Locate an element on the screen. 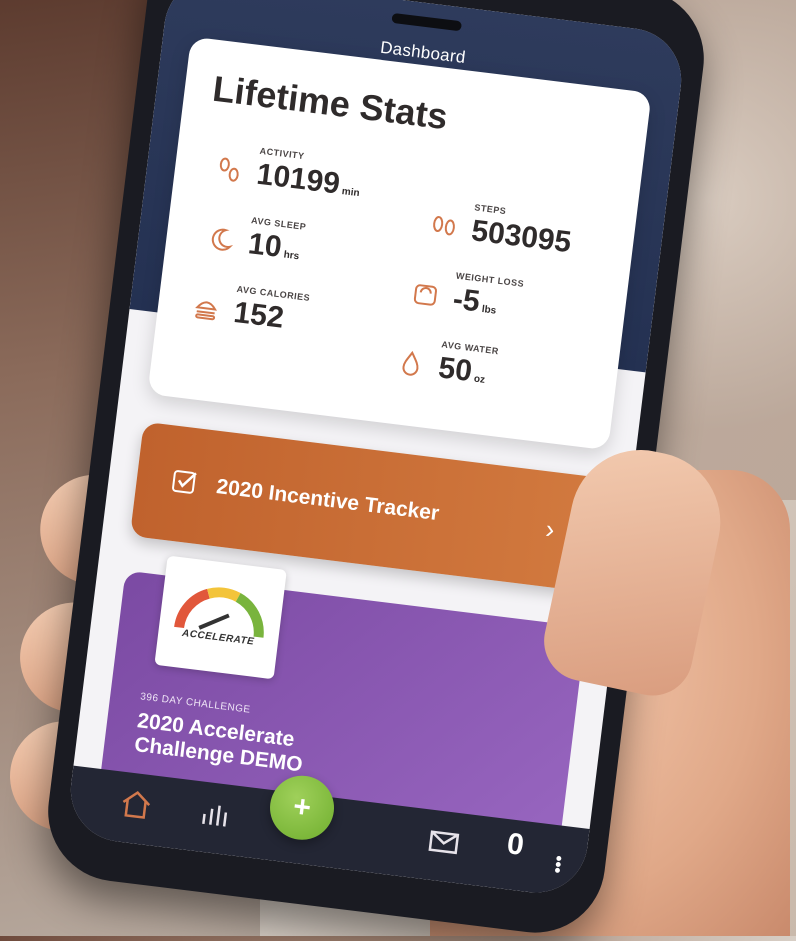 The width and height of the screenshot is (796, 941). weight-loss-value: -5lbs is located at coordinates (474, 300).